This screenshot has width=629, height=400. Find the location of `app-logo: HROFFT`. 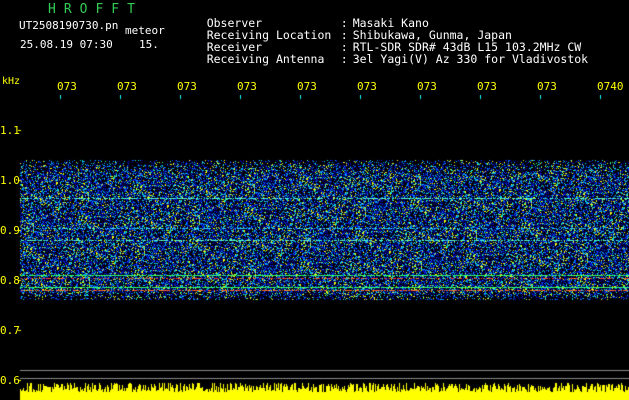

app-logo: HROFFT is located at coordinates (95, 9).